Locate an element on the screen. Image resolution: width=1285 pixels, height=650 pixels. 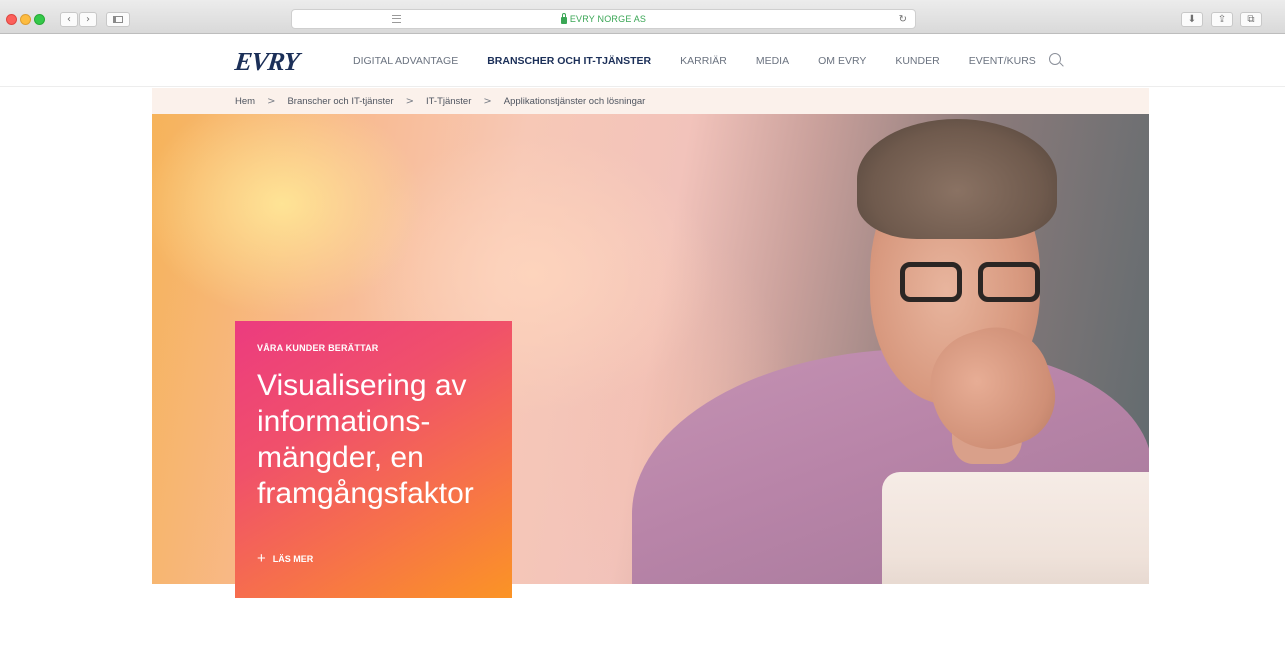
nav-media: MEDIA is located at coordinates (772, 61).